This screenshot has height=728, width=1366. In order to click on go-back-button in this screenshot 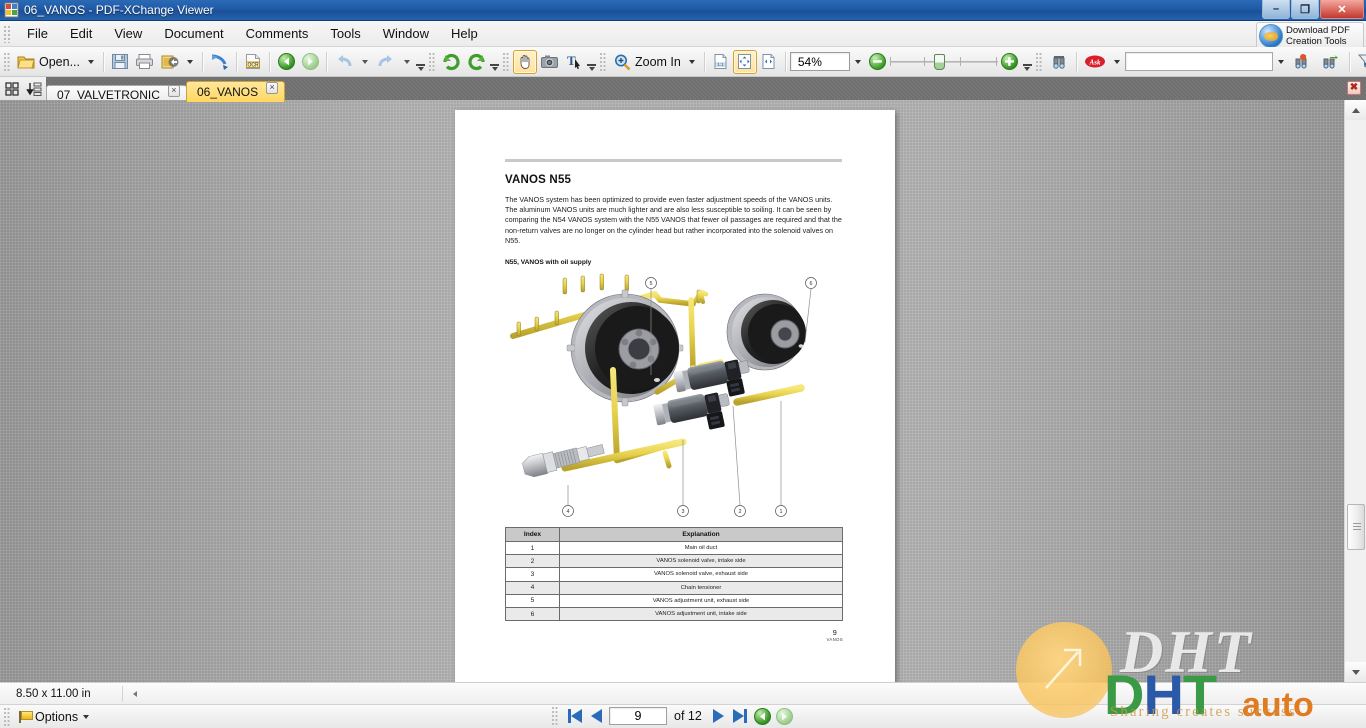, I will do `click(762, 716)`.